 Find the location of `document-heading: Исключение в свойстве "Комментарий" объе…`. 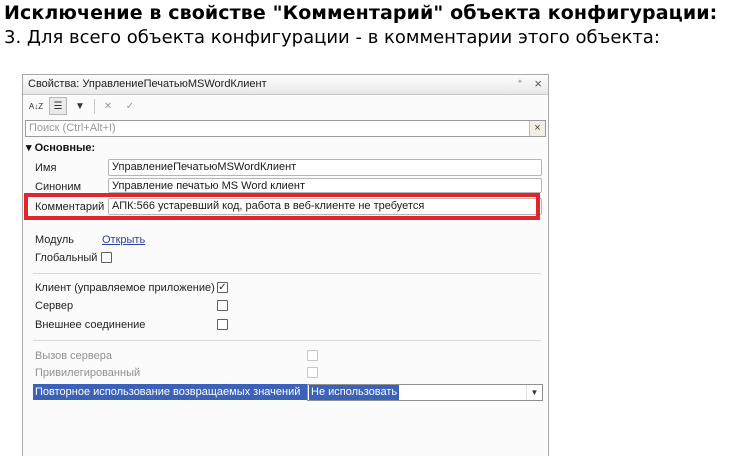

document-heading: Исключение в свойстве "Комментарий" объе… is located at coordinates (361, 13).